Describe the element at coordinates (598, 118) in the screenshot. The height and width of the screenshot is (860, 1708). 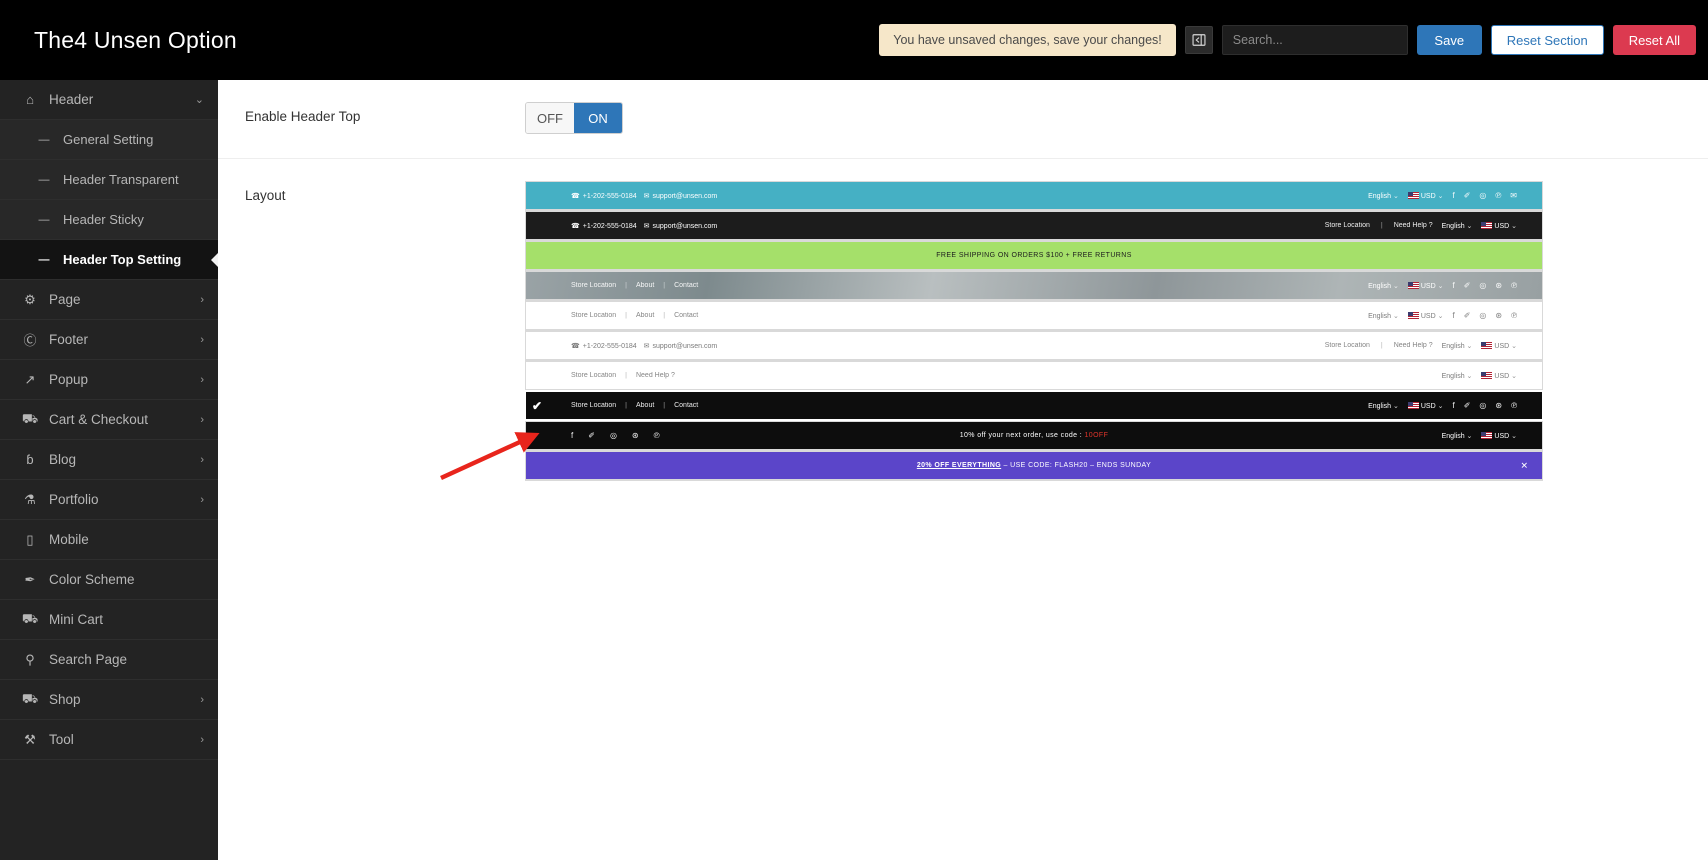
I see `toggle-option-on: ON` at that location.